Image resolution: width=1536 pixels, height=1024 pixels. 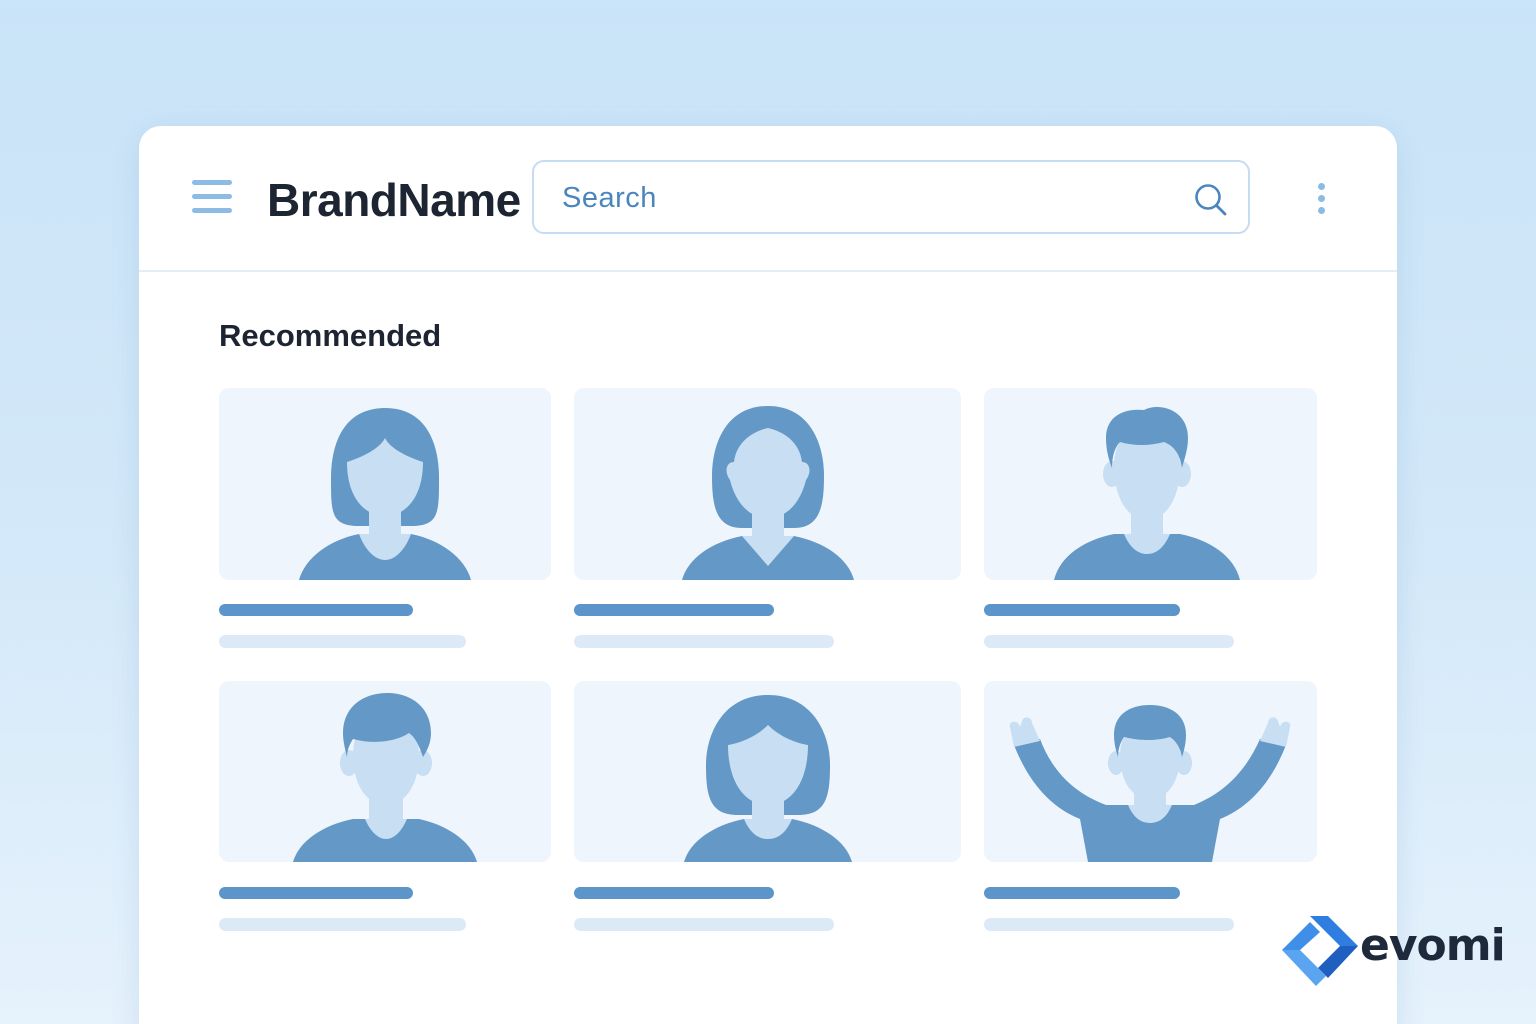 I want to click on search-placeholder: Search, so click(x=609, y=198).